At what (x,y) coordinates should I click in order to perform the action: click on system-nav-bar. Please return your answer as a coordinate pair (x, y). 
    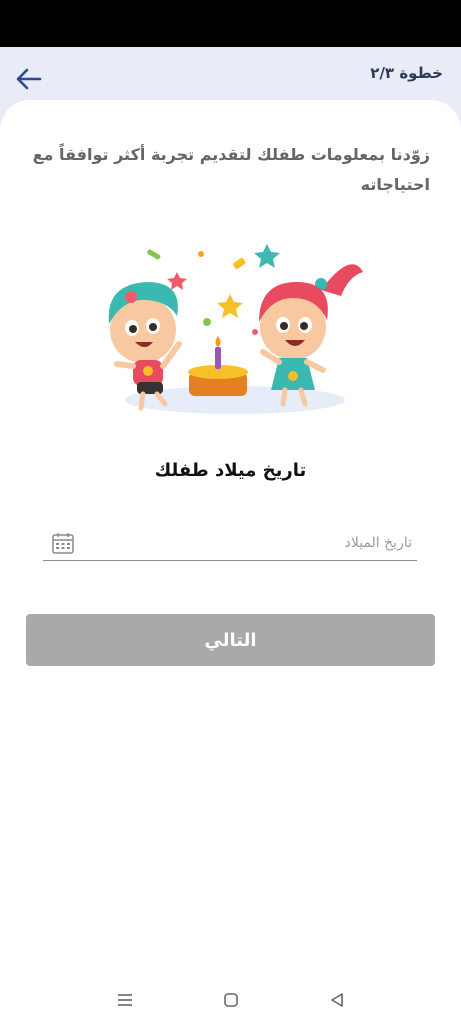
    Looking at the image, I should click on (230, 1000).